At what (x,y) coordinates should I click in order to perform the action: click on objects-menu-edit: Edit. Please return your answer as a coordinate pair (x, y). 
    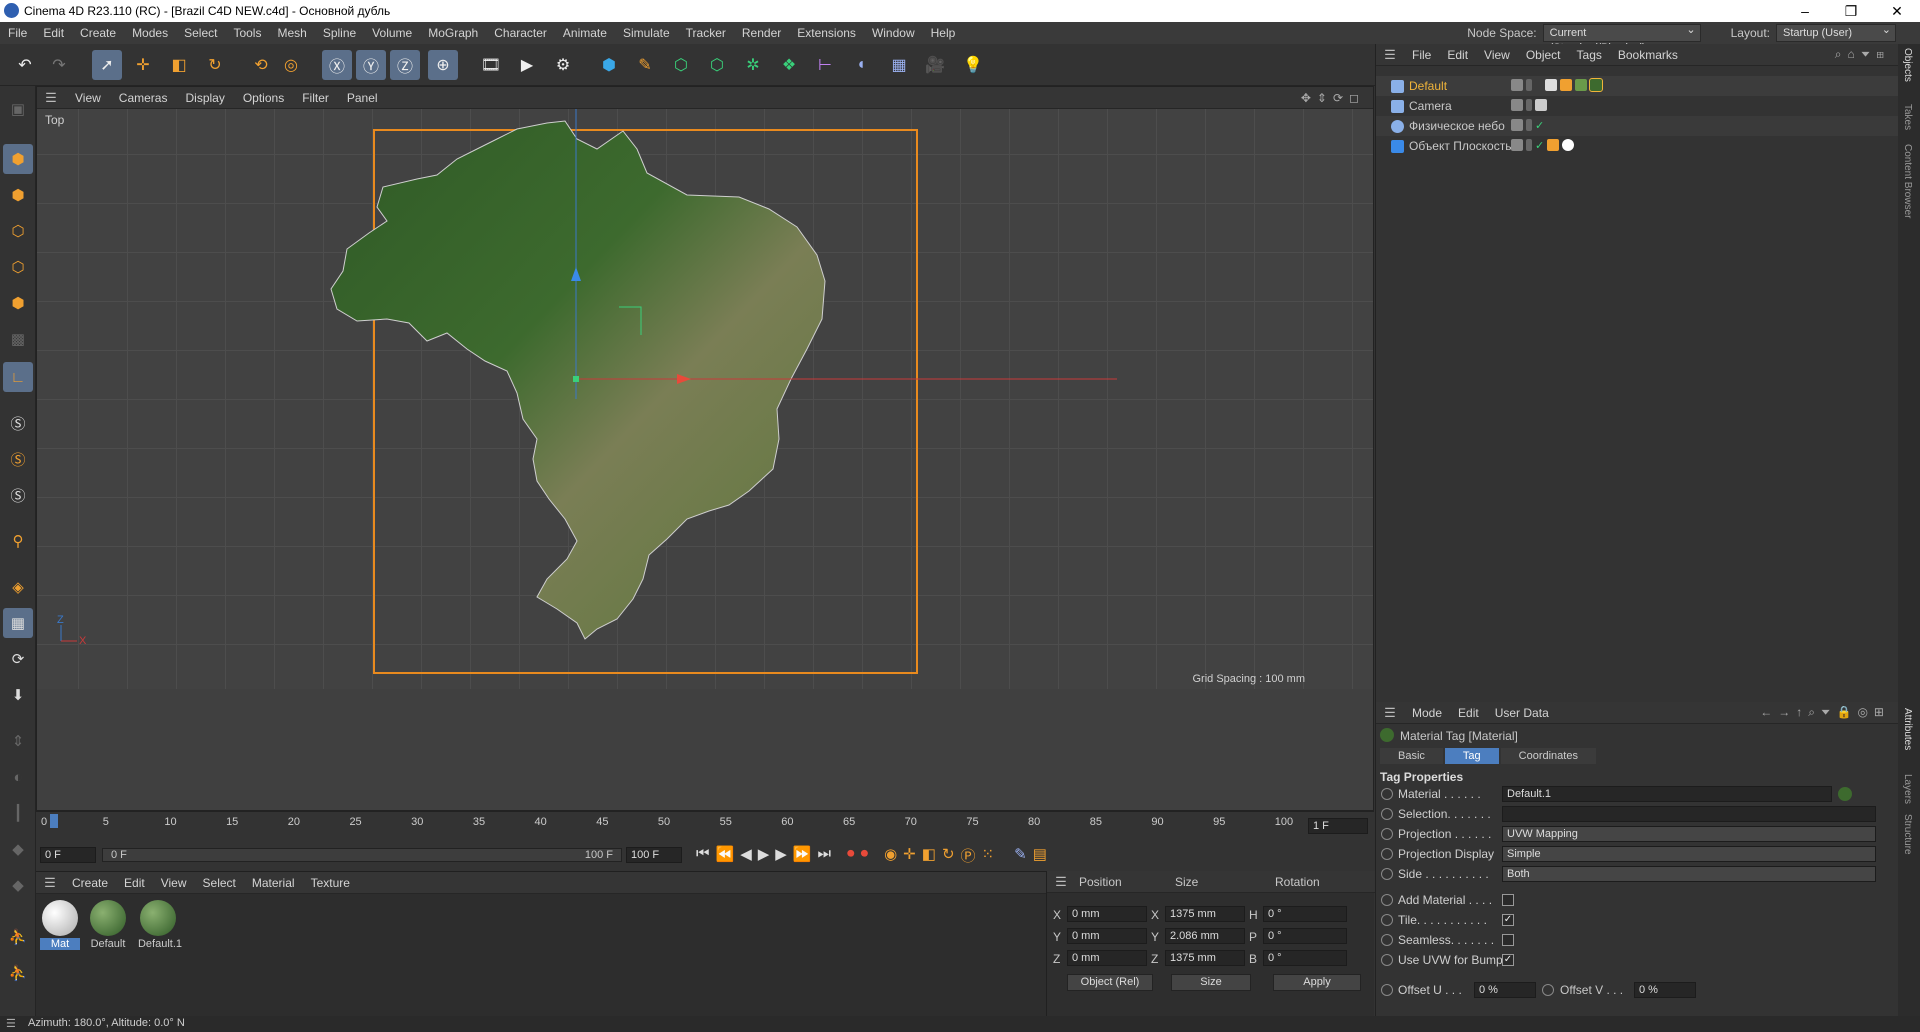
    Looking at the image, I should click on (1457, 55).